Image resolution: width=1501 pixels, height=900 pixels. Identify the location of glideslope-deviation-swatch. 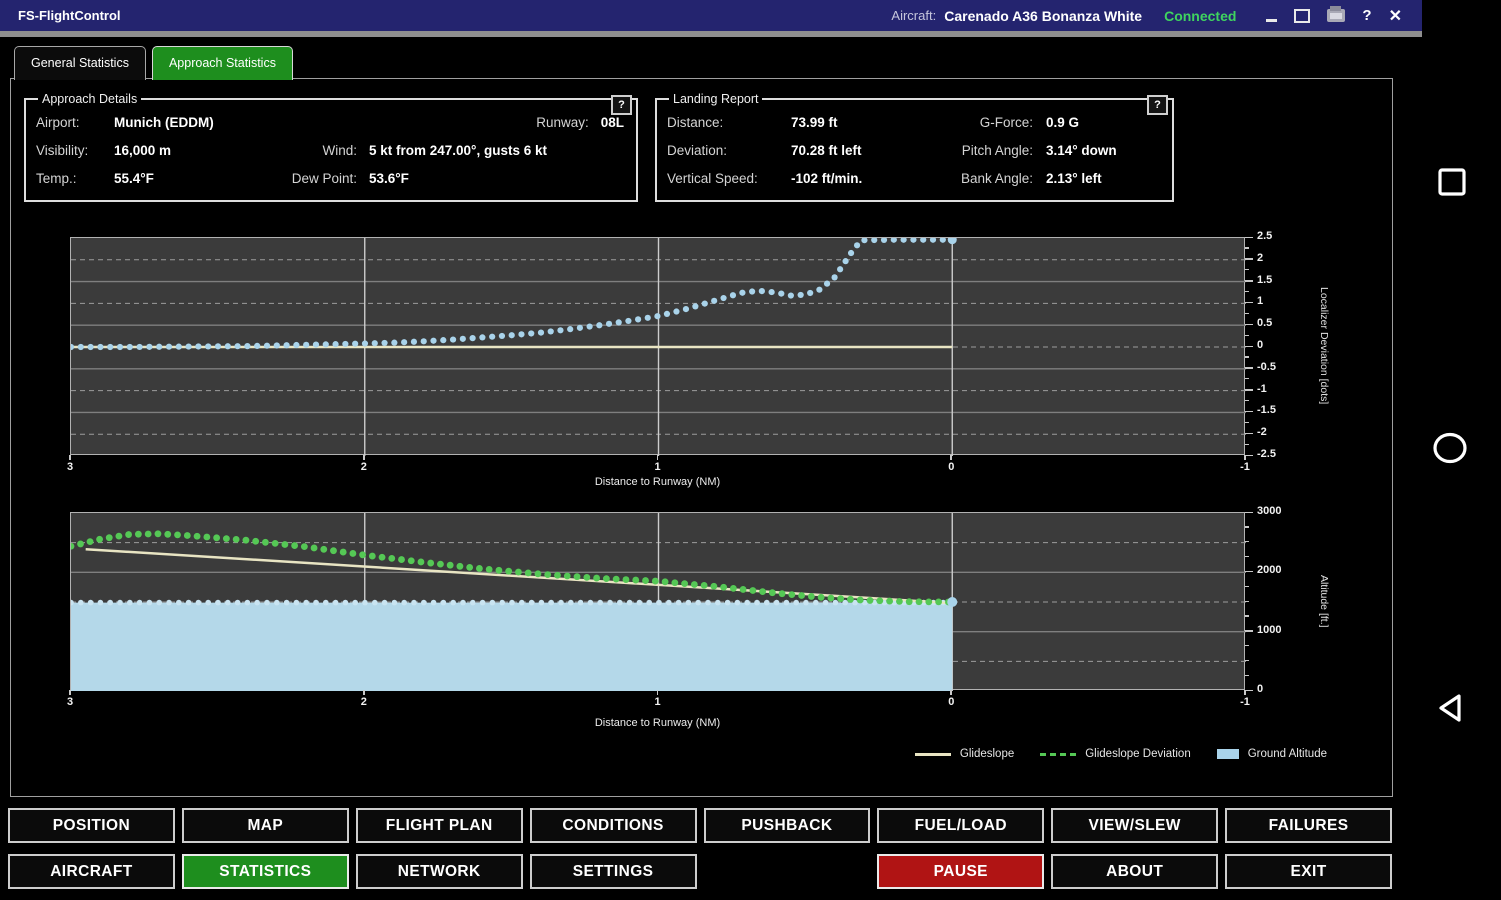
(1058, 754).